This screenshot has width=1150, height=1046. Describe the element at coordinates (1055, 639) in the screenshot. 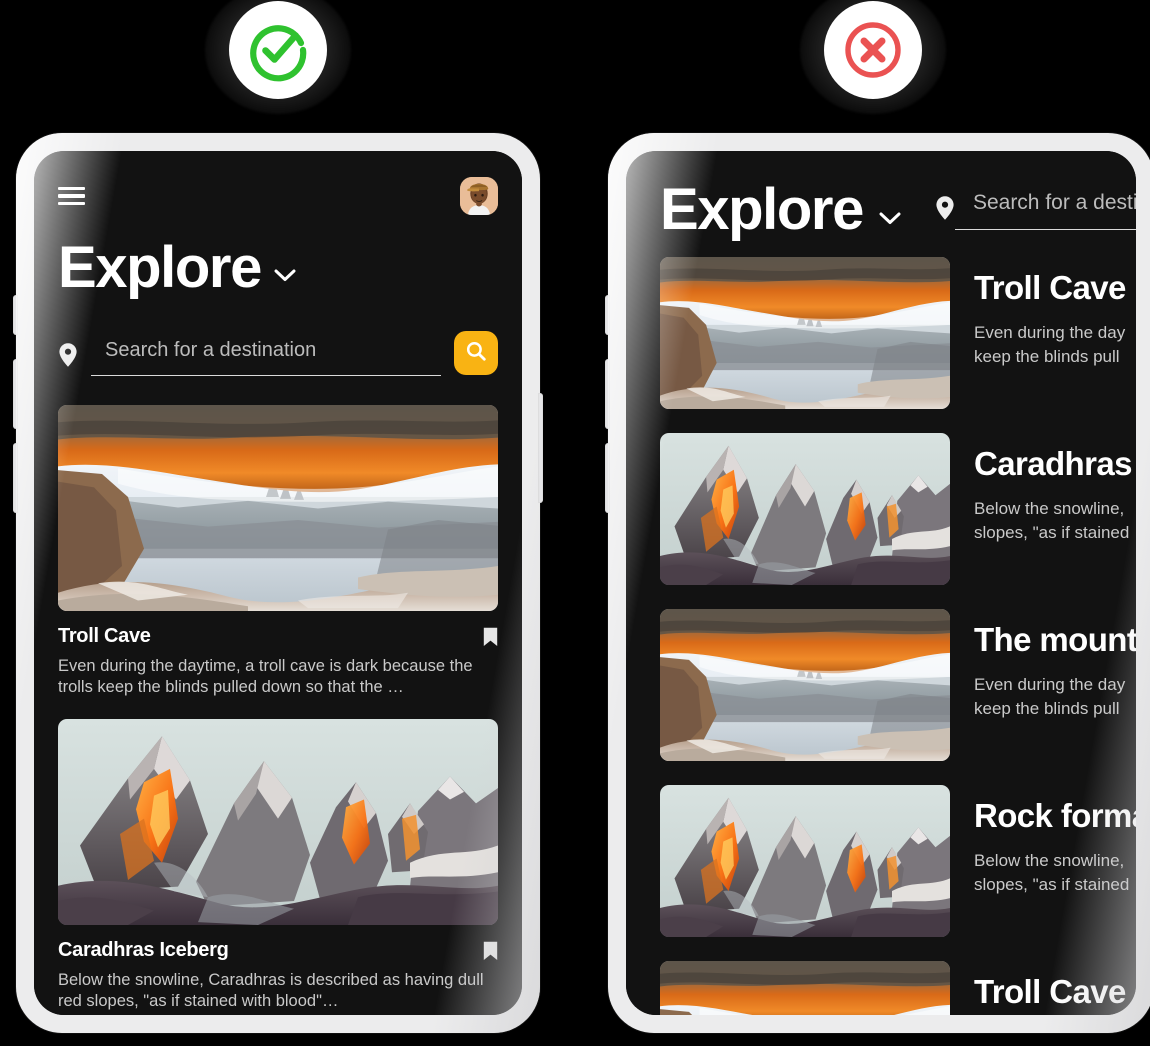

I see `row-title: The mount` at that location.